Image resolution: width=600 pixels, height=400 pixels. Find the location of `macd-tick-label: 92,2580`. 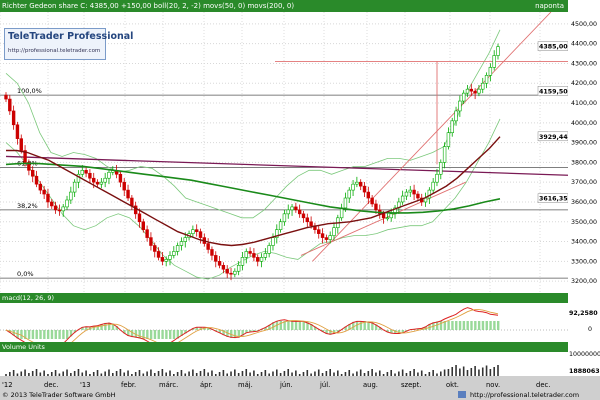

macd-tick-label: 92,2580 is located at coordinates (583, 313).